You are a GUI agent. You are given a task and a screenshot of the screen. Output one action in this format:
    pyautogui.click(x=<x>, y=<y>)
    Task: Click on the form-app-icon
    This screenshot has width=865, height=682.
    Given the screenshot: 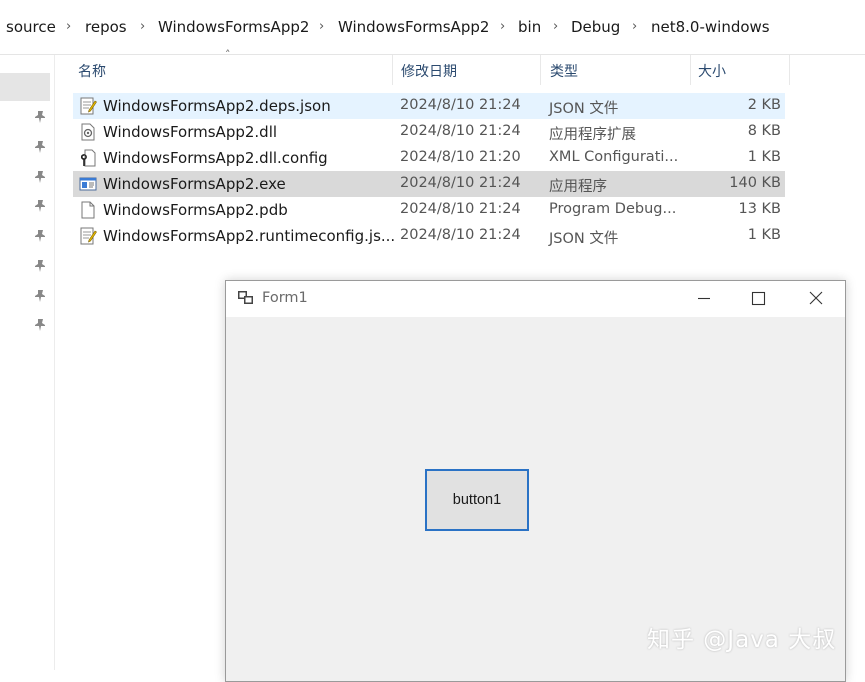 What is the action you would take?
    pyautogui.click(x=245, y=297)
    